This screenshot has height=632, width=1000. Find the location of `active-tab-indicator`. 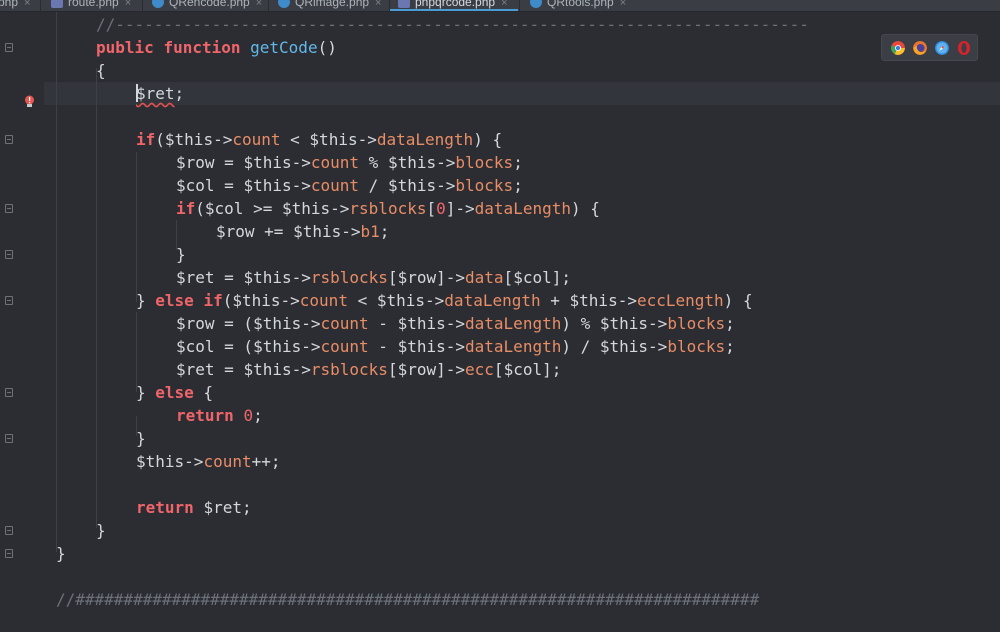

active-tab-indicator is located at coordinates (454, 10).